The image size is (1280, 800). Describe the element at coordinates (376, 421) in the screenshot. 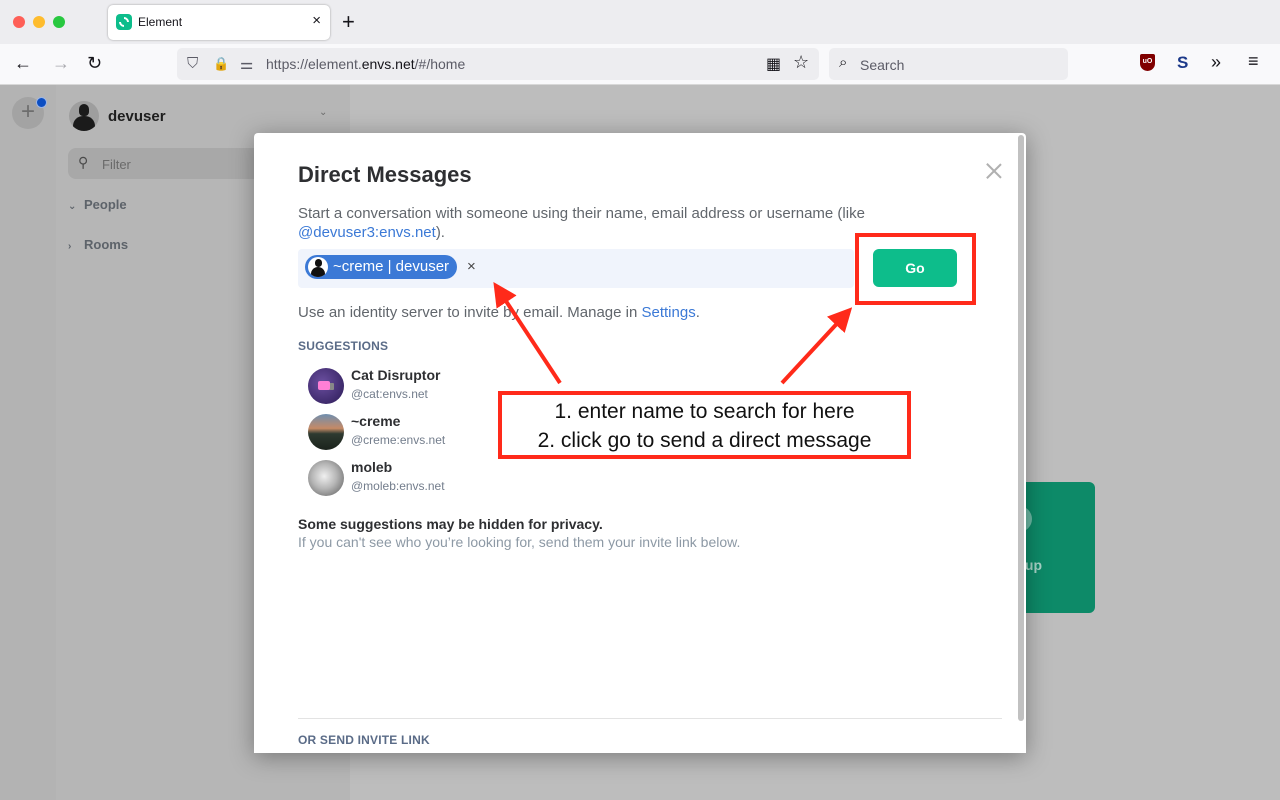

I see `suggestion-name: ~creme` at that location.